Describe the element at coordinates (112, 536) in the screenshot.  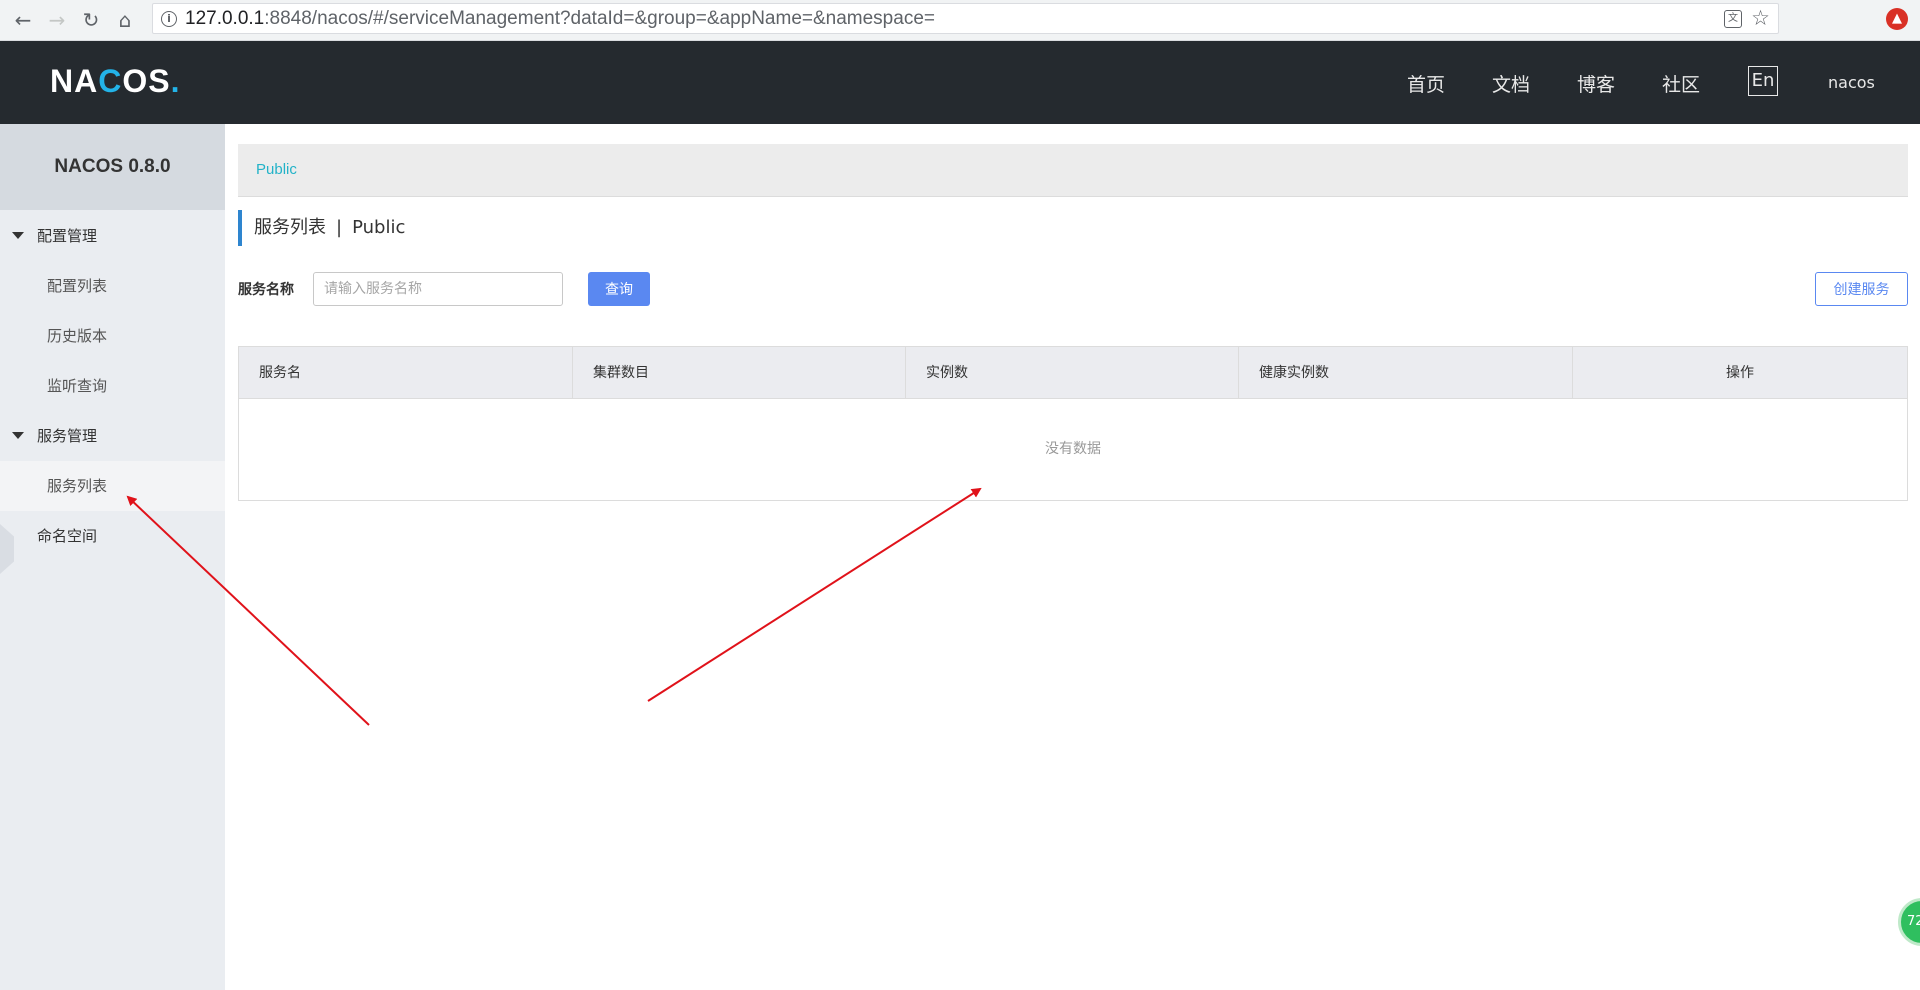
I see `sidebar-item-namespace: 命名空间` at that location.